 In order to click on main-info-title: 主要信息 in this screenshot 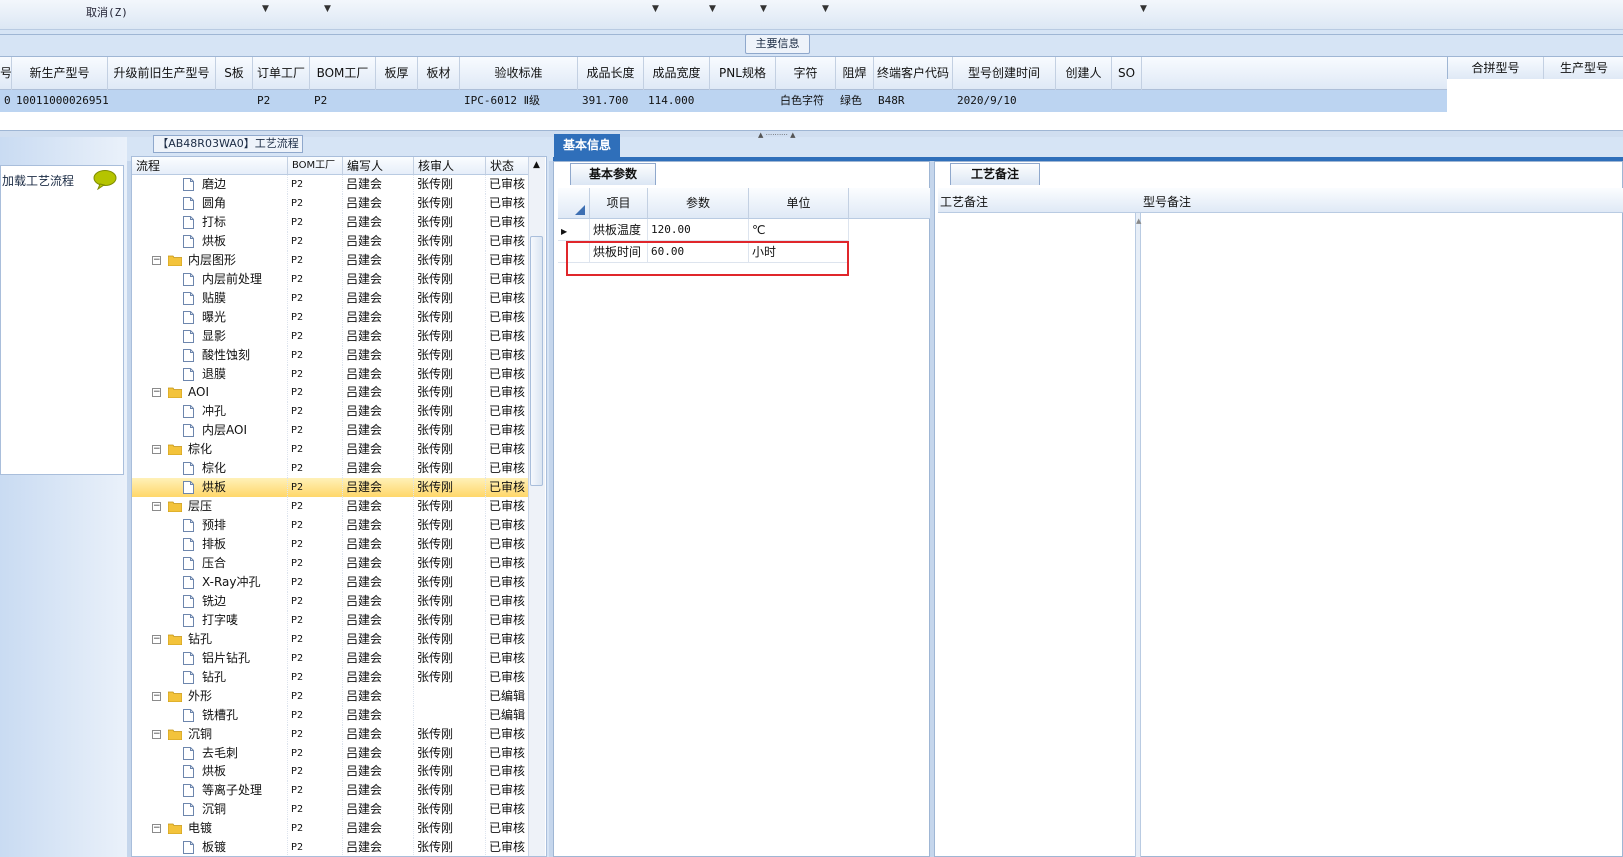, I will do `click(777, 44)`.